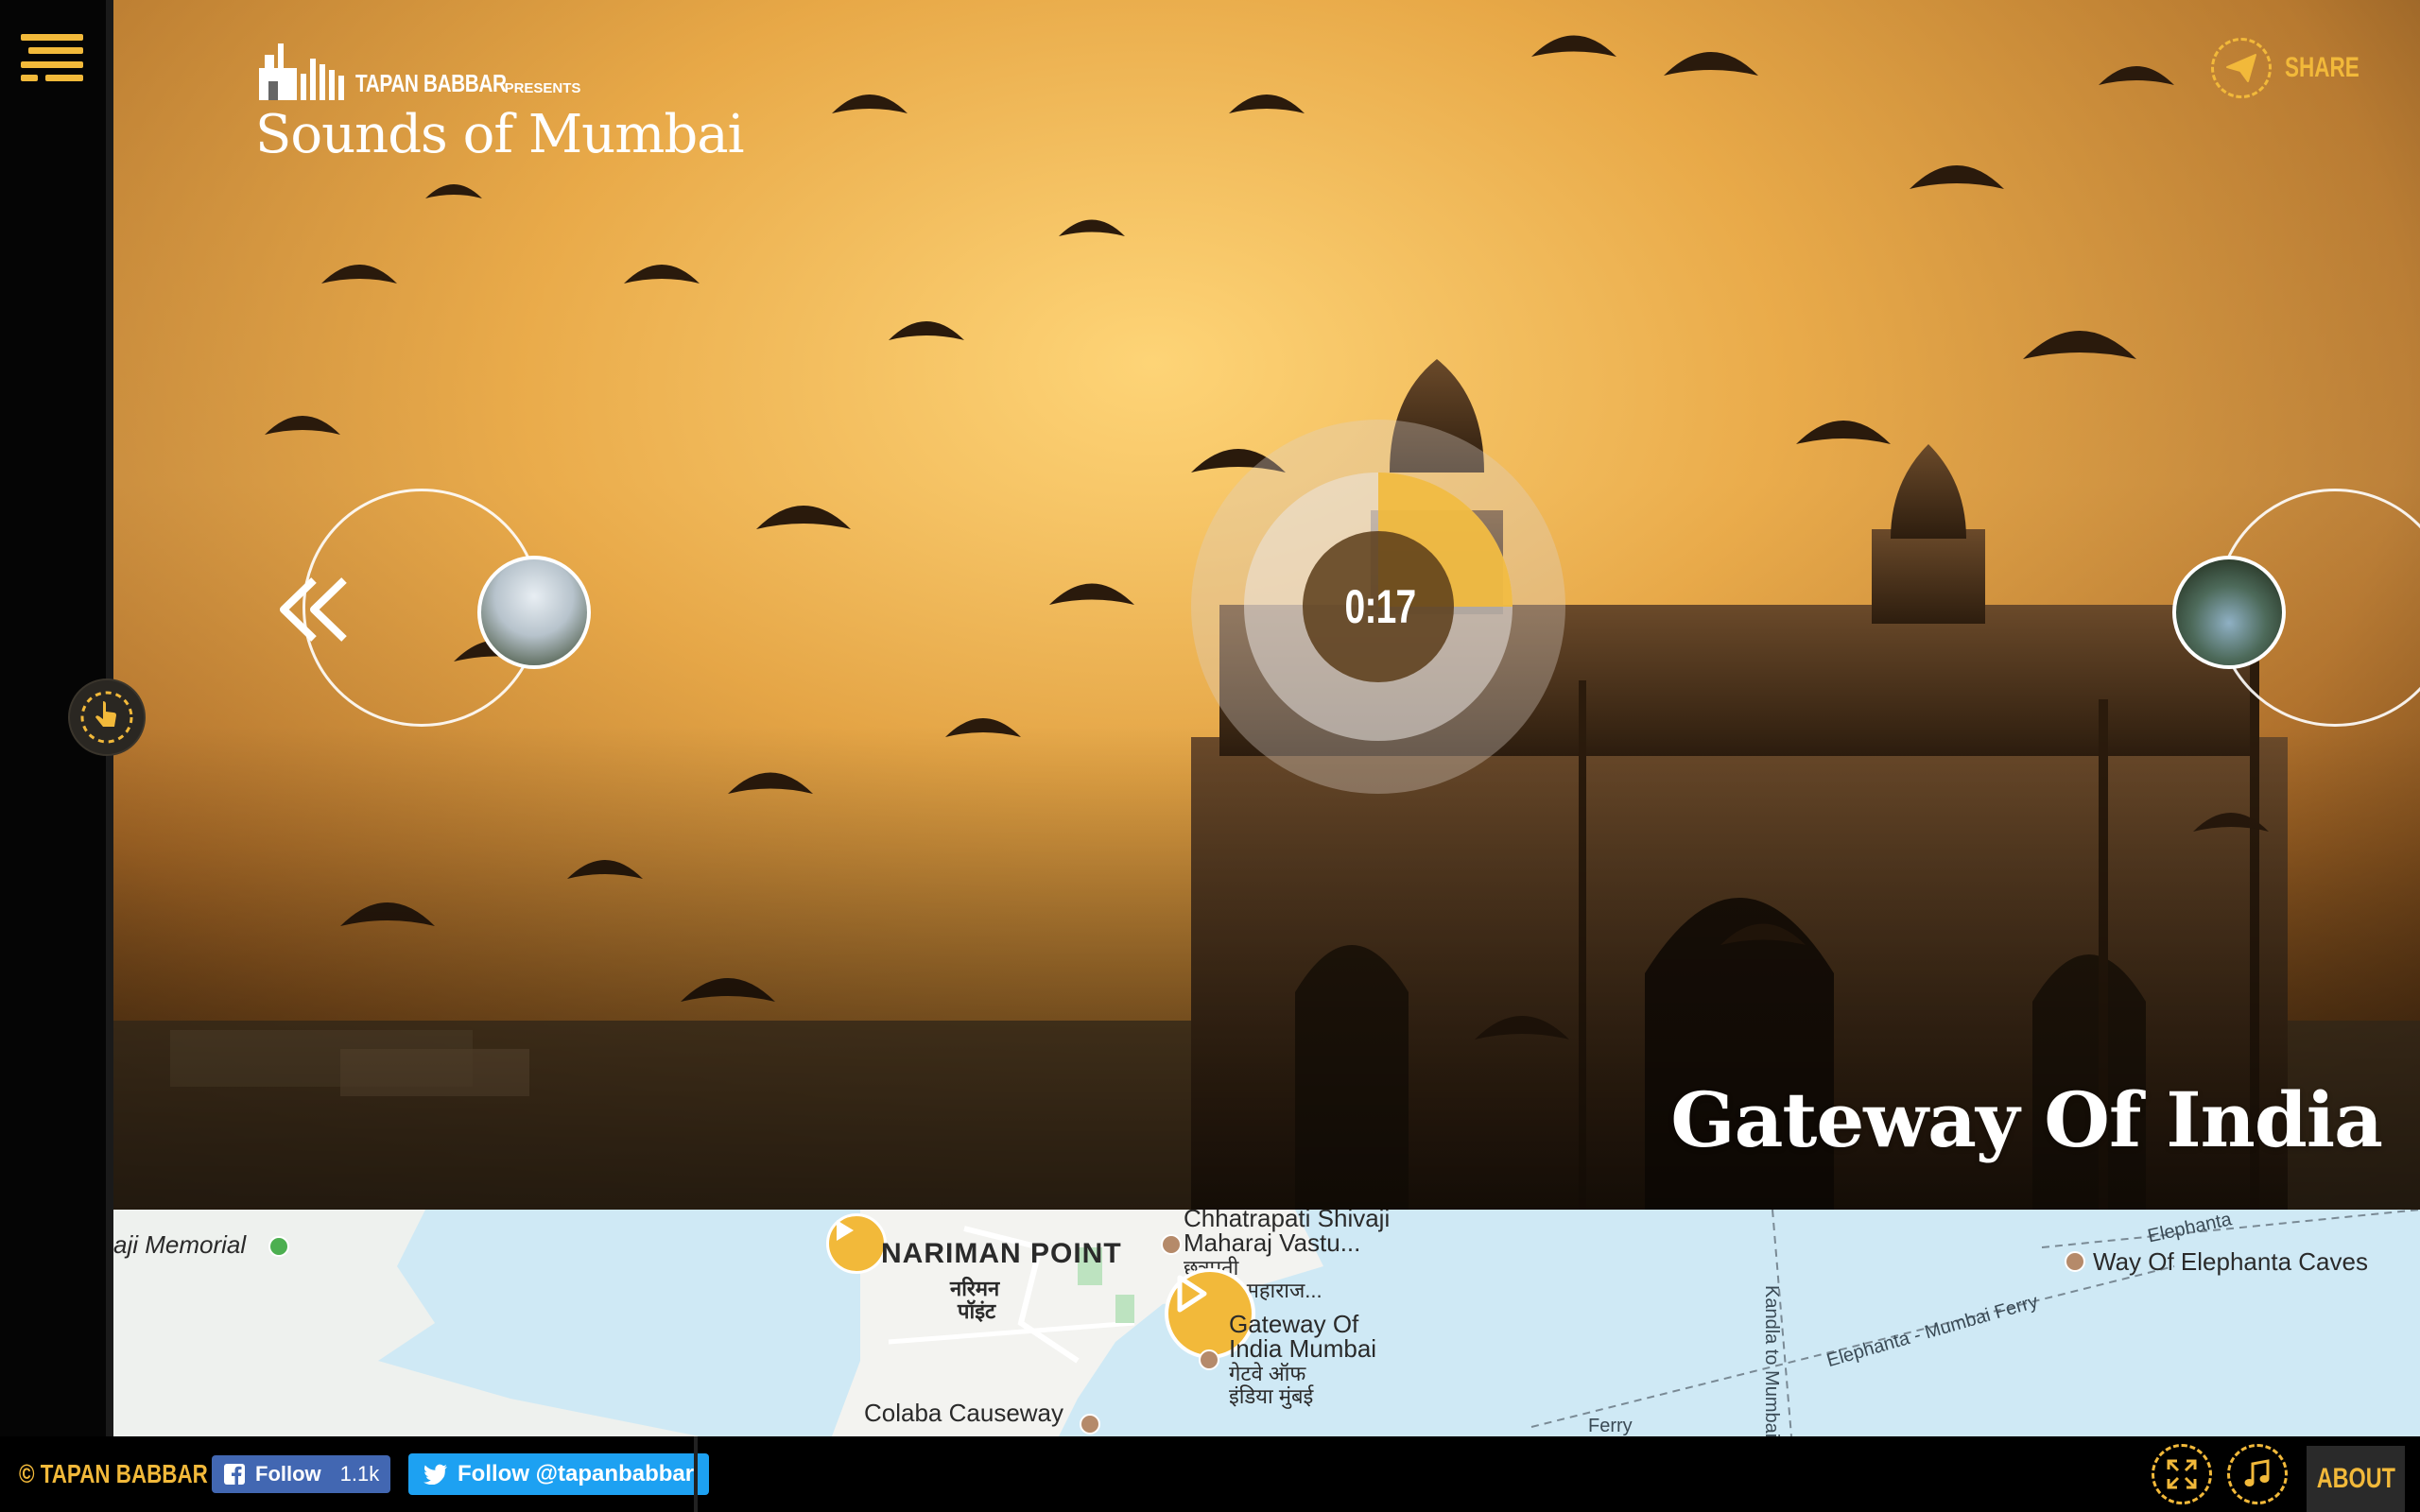 Image resolution: width=2420 pixels, height=1512 pixels. Describe the element at coordinates (2241, 68) in the screenshot. I see `paper-plane-icon` at that location.